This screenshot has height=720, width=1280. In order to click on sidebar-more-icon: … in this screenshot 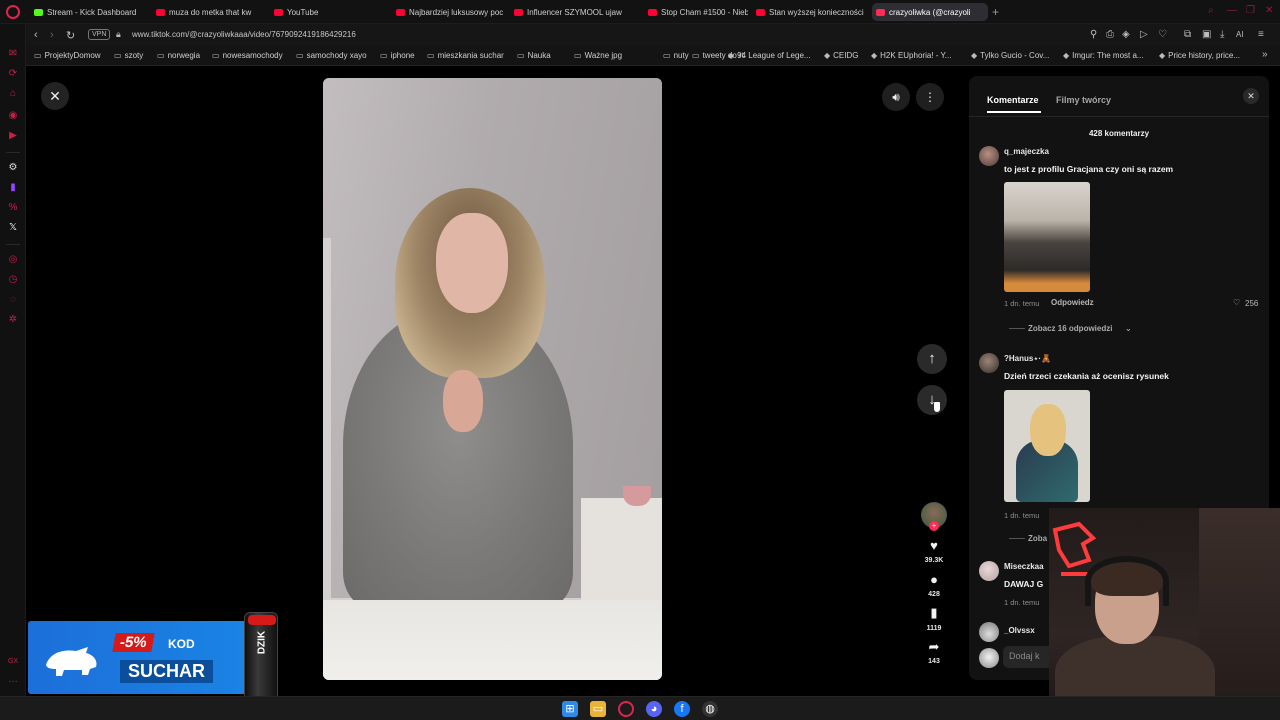, I will do `click(13, 680)`.